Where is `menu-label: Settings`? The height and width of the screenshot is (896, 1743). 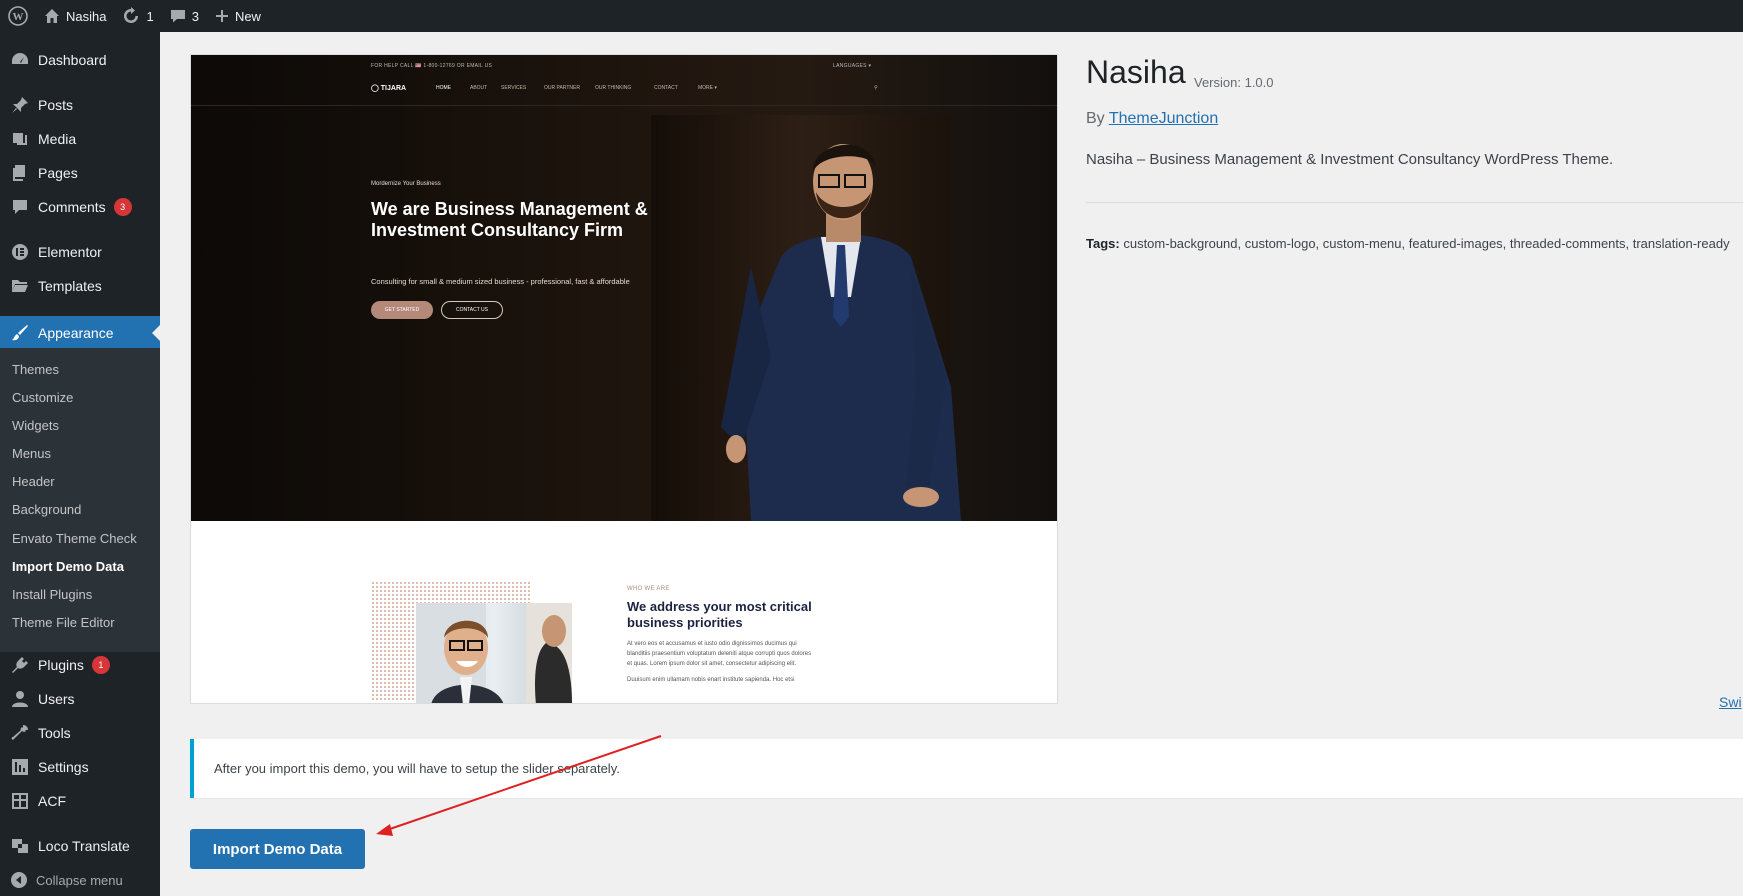 menu-label: Settings is located at coordinates (63, 767).